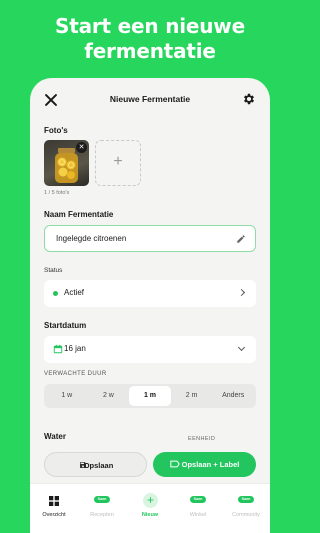 This screenshot has height=533, width=320. What do you see at coordinates (150, 51) in the screenshot?
I see `promo-line-2: fermentatie` at bounding box center [150, 51].